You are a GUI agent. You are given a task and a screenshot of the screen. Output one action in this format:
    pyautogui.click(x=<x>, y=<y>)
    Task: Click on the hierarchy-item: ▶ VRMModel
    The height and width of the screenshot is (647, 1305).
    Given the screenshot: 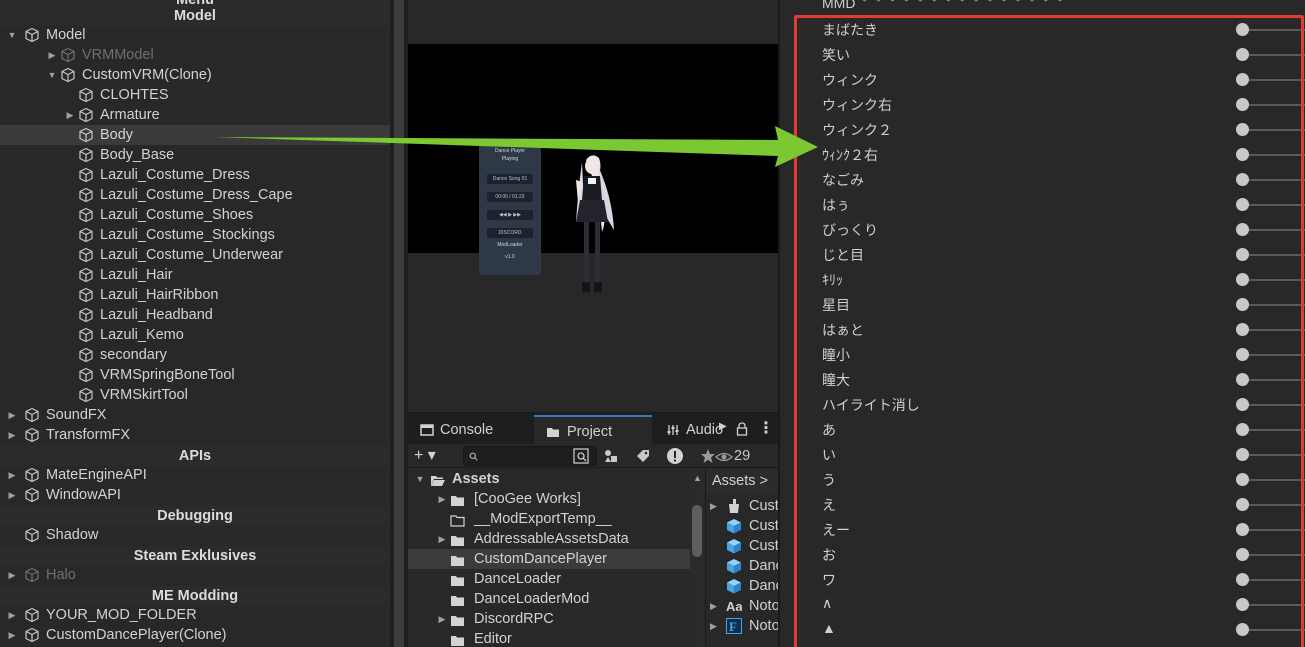 What is the action you would take?
    pyautogui.click(x=195, y=55)
    